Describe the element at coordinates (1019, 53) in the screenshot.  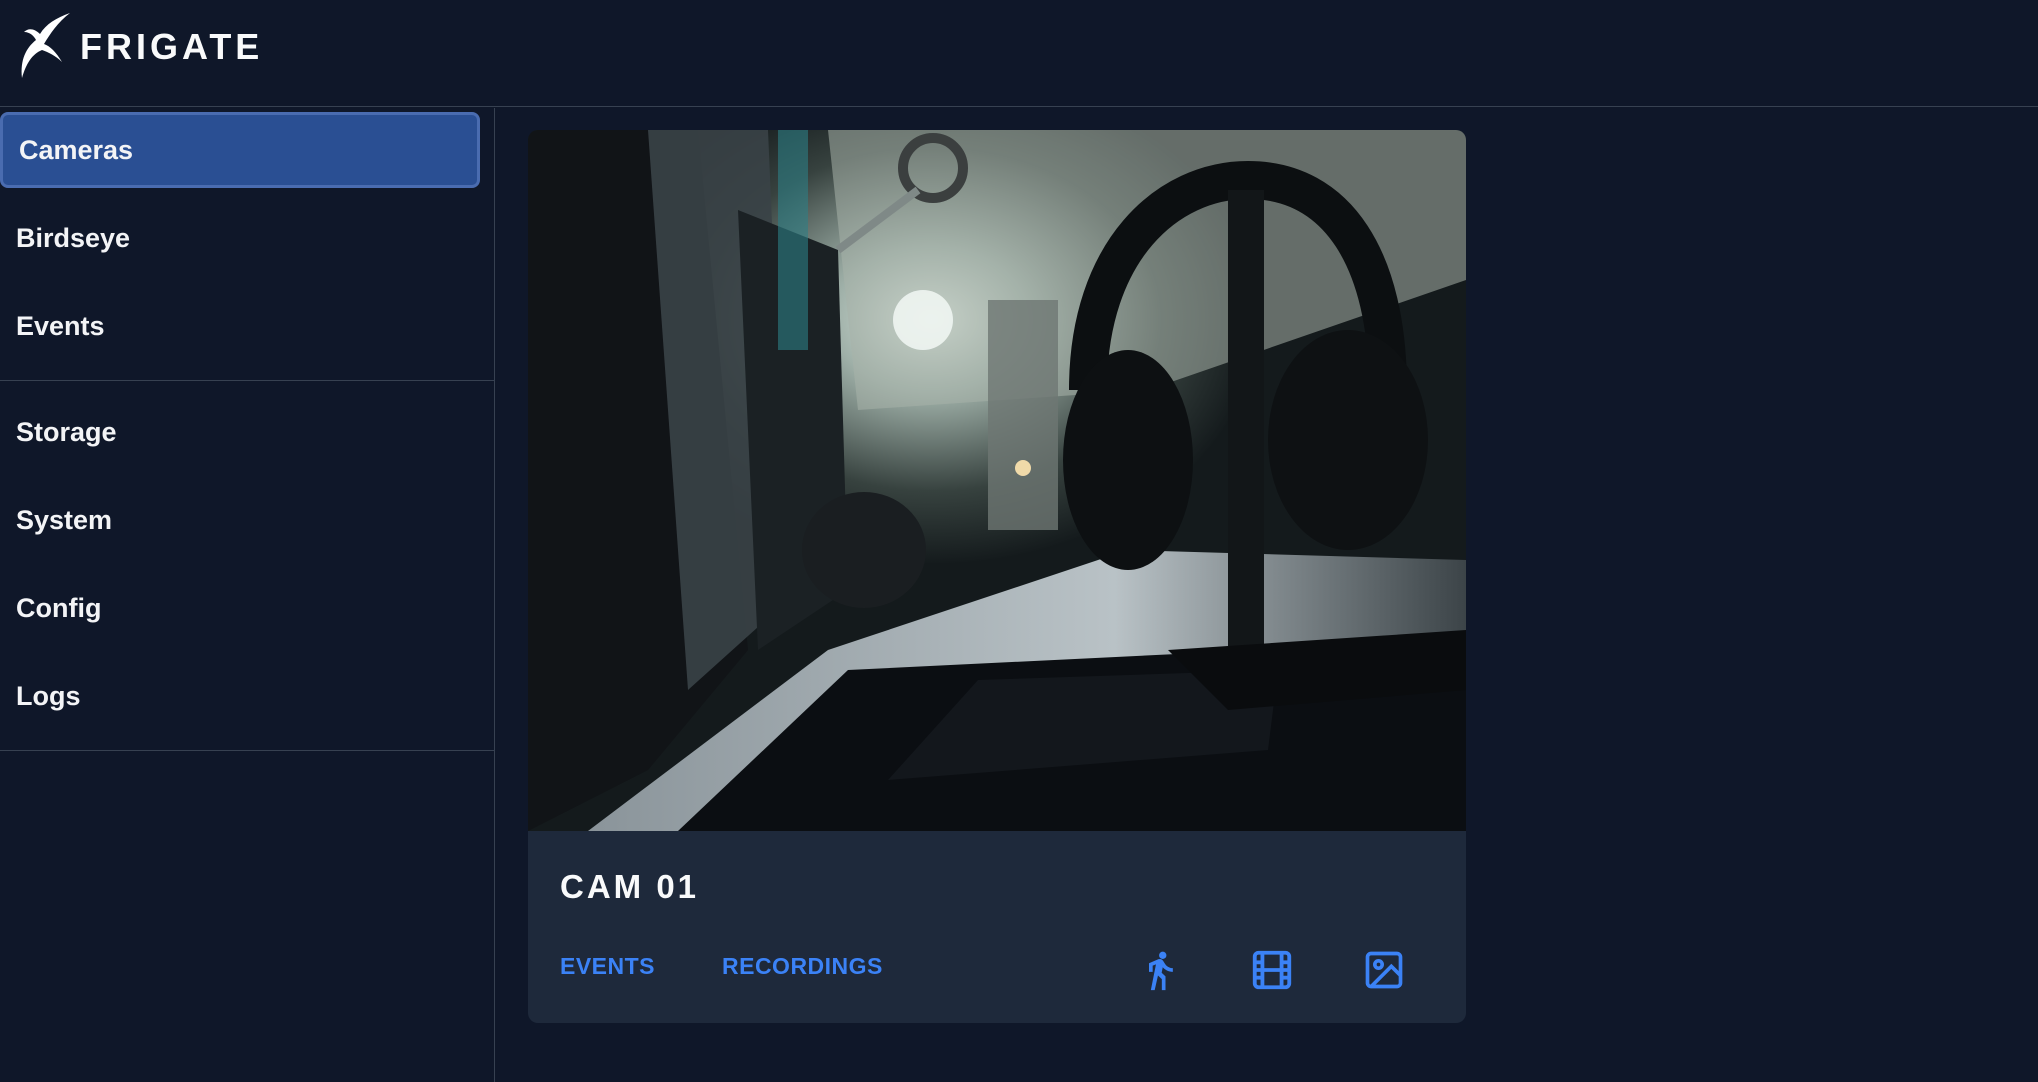
I see `header: FRIGATE` at that location.